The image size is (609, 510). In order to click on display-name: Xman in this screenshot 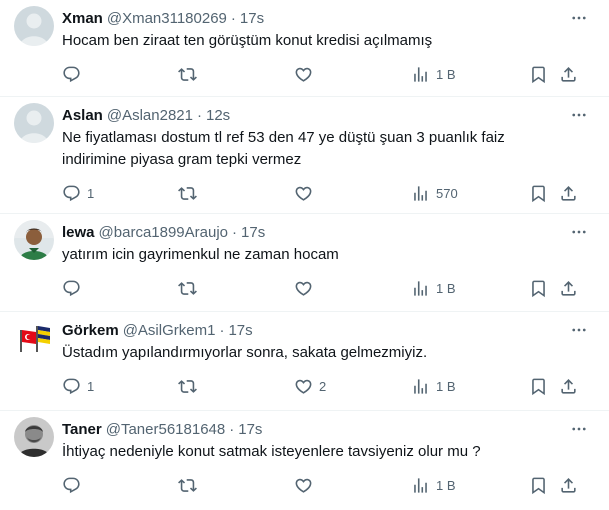, I will do `click(82, 18)`.